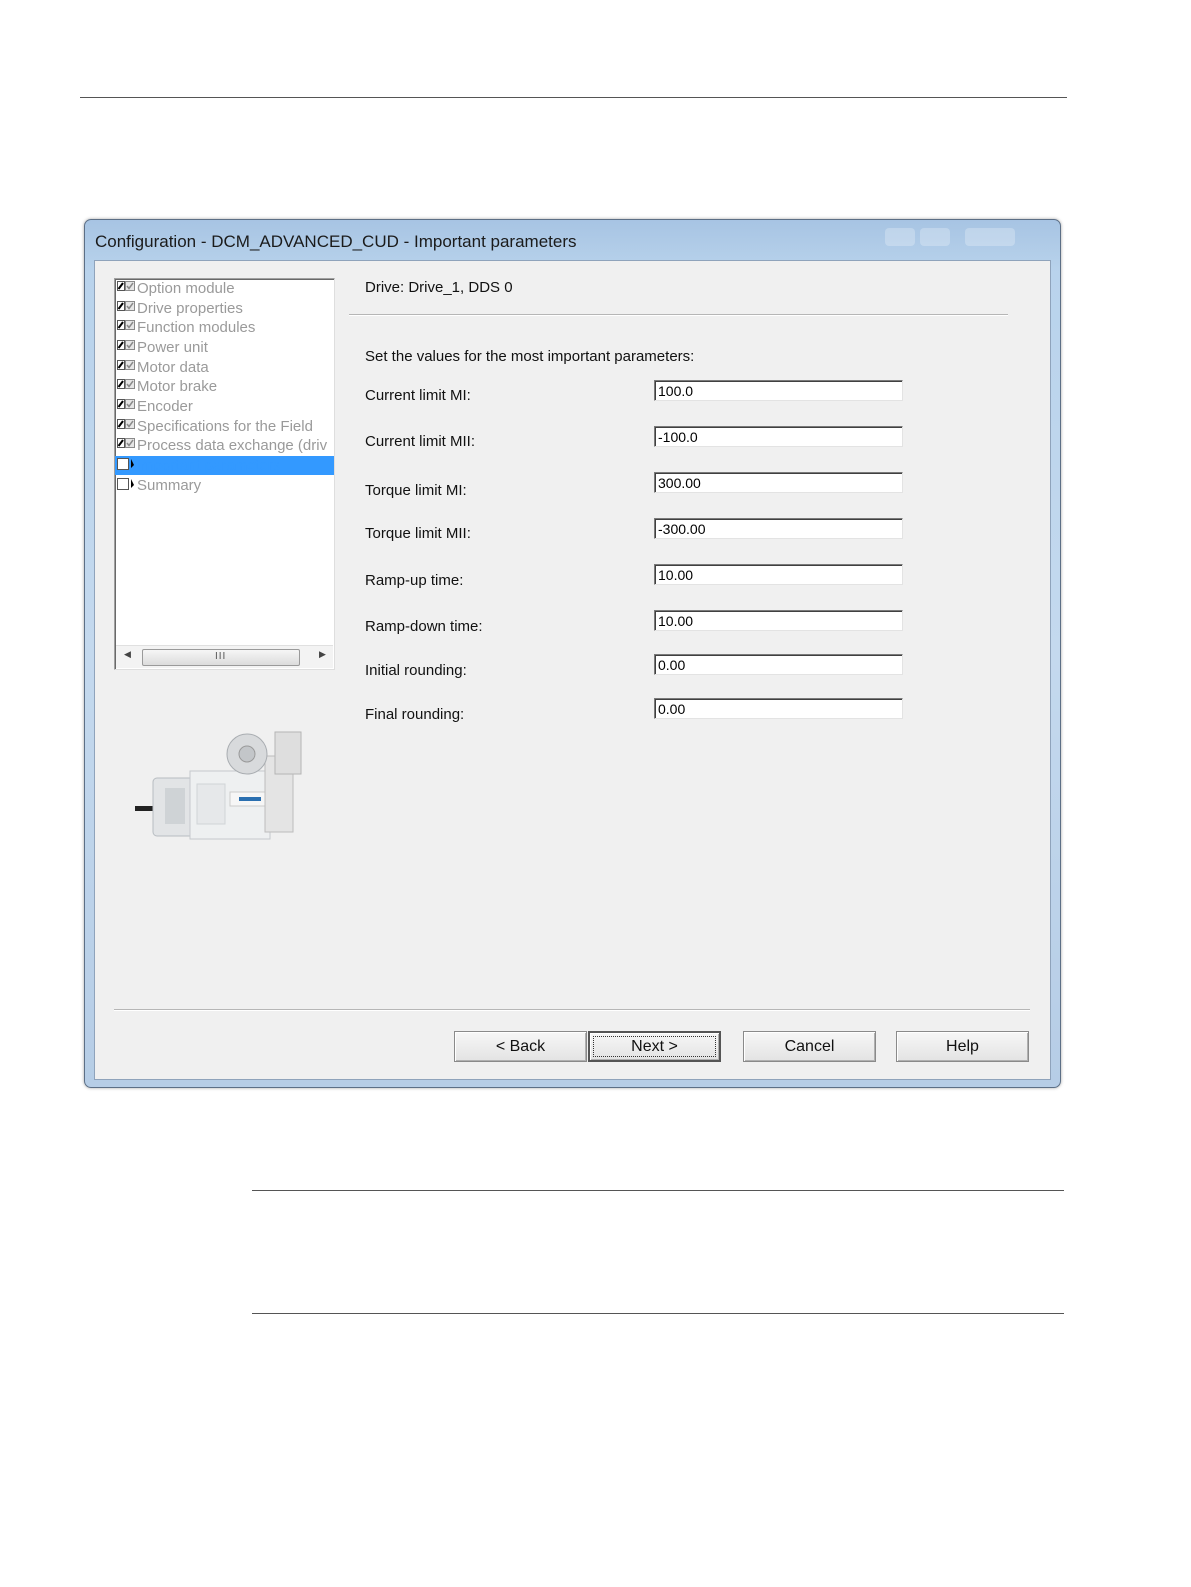 Image resolution: width=1191 pixels, height=1587 pixels. I want to click on cancel-button: Cancel, so click(809, 1046).